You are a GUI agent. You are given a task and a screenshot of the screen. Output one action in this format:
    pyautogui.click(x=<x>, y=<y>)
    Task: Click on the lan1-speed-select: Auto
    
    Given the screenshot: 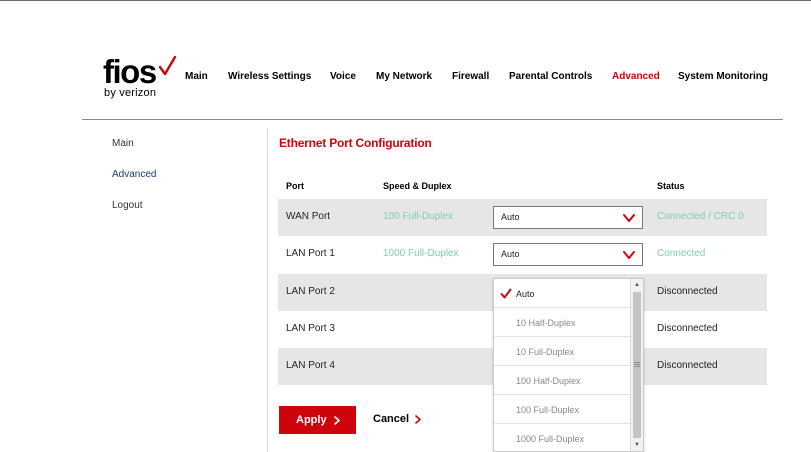 What is the action you would take?
    pyautogui.click(x=568, y=254)
    